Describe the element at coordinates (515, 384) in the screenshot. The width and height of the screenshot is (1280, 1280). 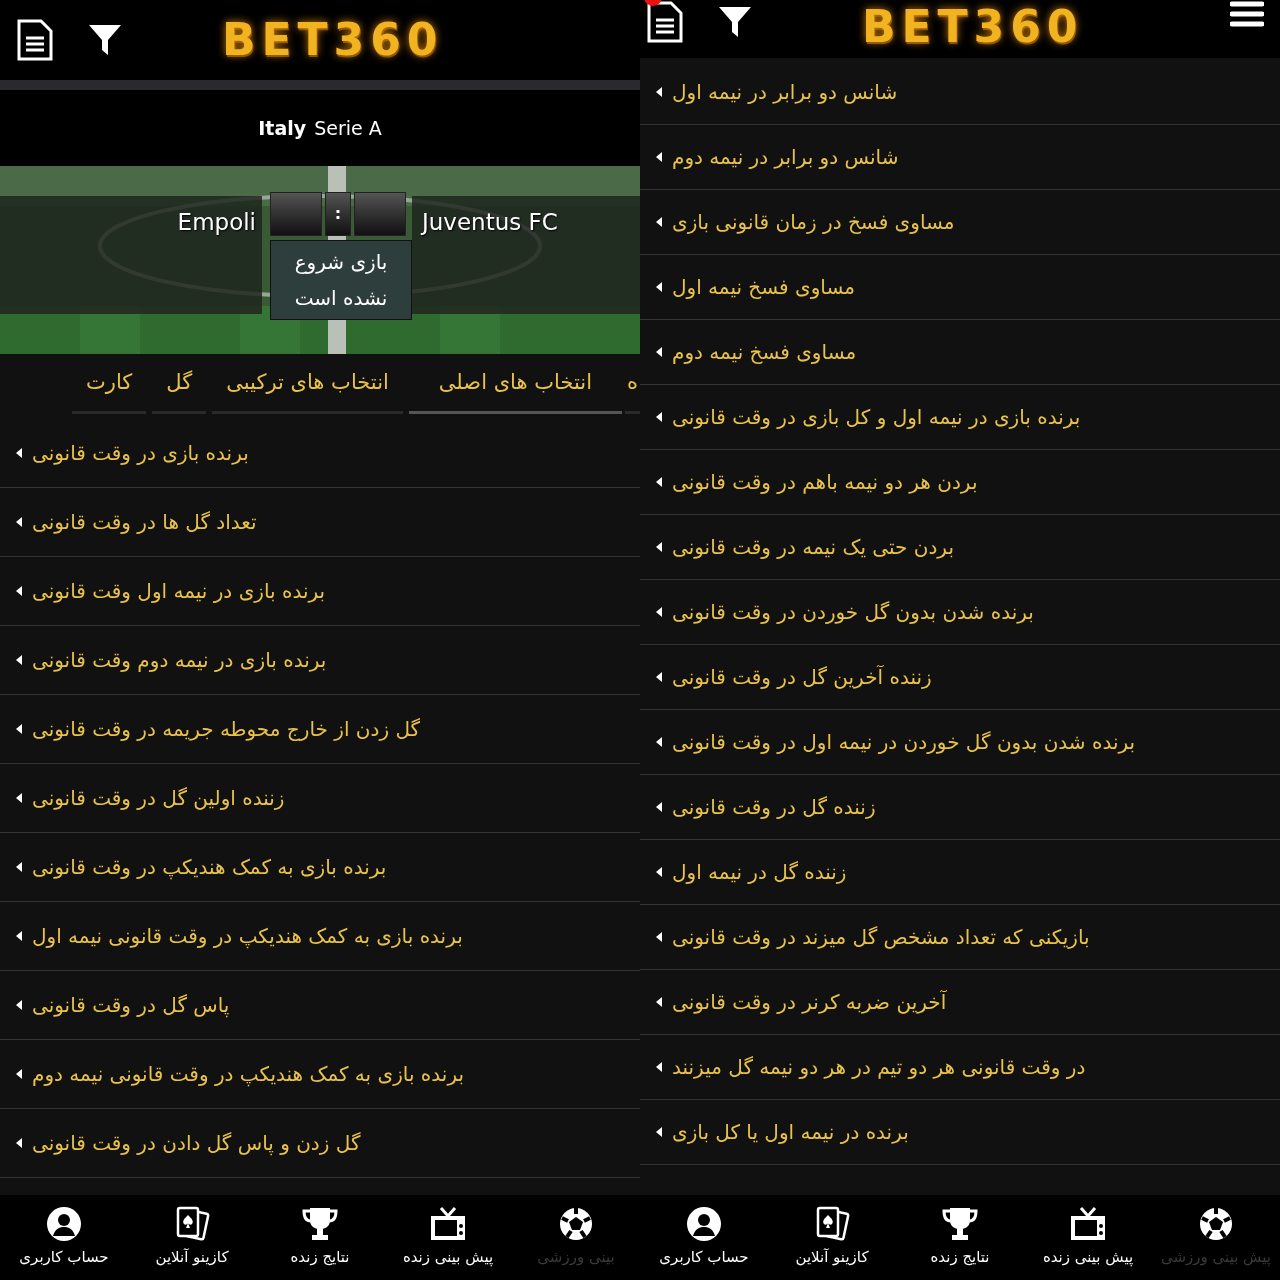
I see `tab: انتخاب های اصلی` at that location.